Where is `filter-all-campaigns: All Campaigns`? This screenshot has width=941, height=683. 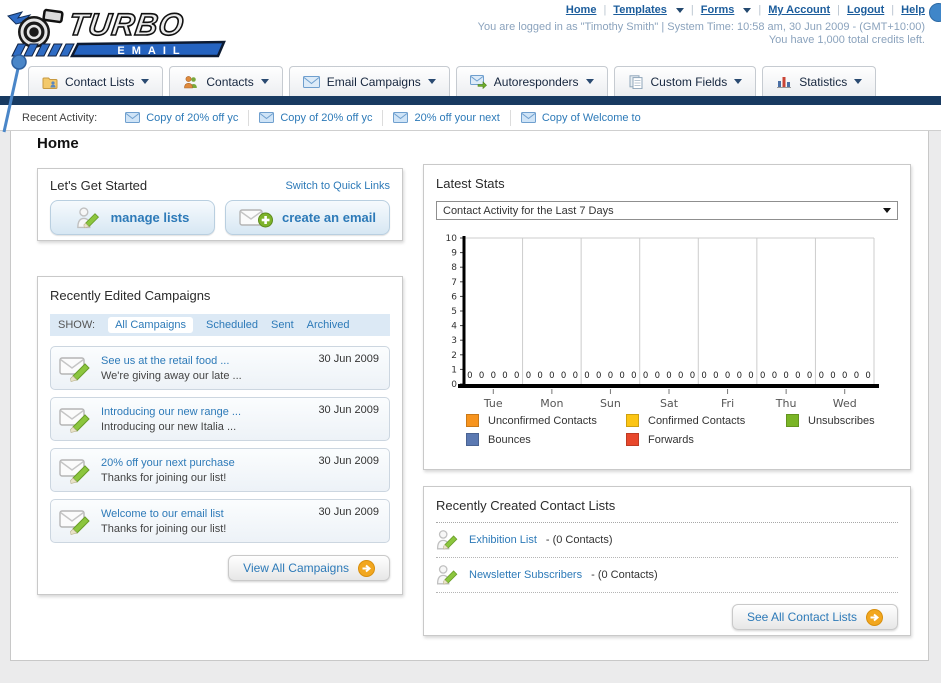 filter-all-campaigns: All Campaigns is located at coordinates (150, 325).